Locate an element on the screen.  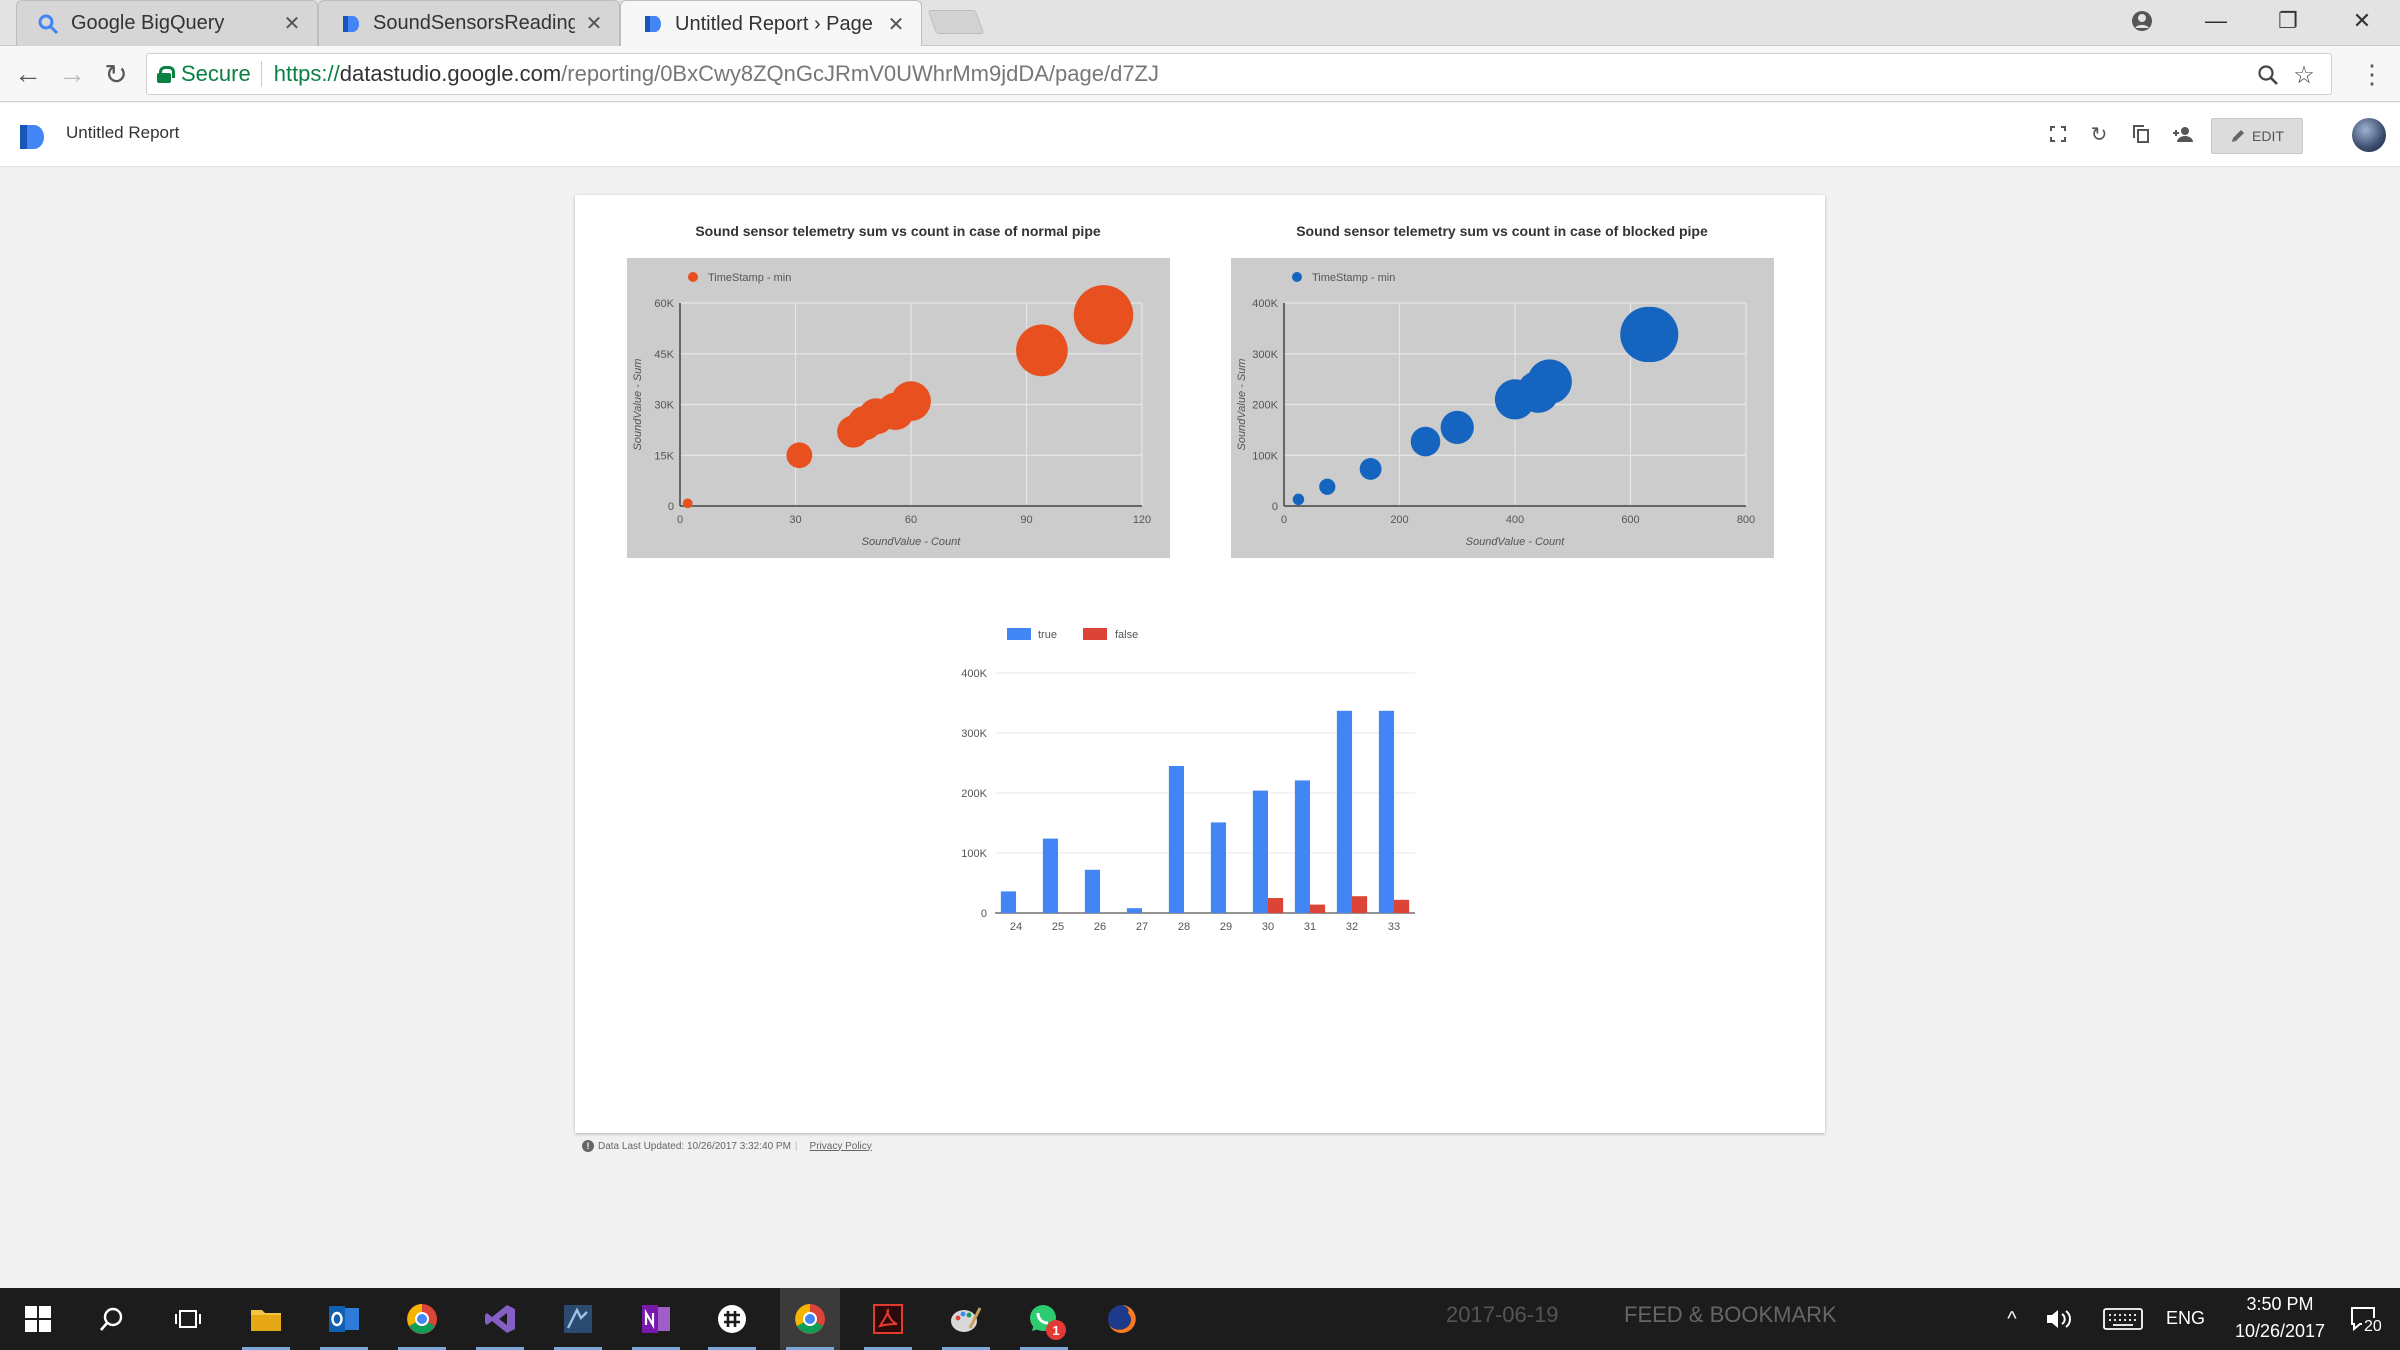
y-tick-label: 45K is located at coordinates (664, 355).